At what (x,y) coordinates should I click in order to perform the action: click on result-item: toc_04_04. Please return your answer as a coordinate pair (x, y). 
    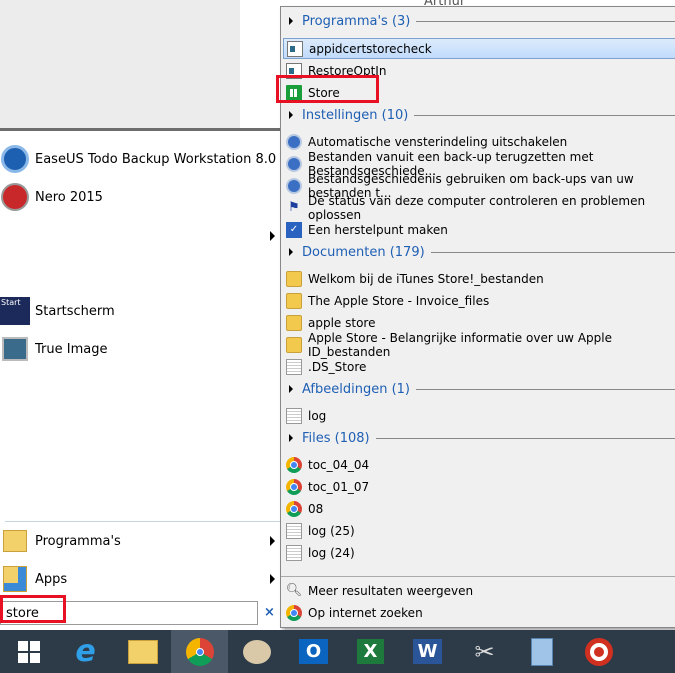
    Looking at the image, I should click on (479, 464).